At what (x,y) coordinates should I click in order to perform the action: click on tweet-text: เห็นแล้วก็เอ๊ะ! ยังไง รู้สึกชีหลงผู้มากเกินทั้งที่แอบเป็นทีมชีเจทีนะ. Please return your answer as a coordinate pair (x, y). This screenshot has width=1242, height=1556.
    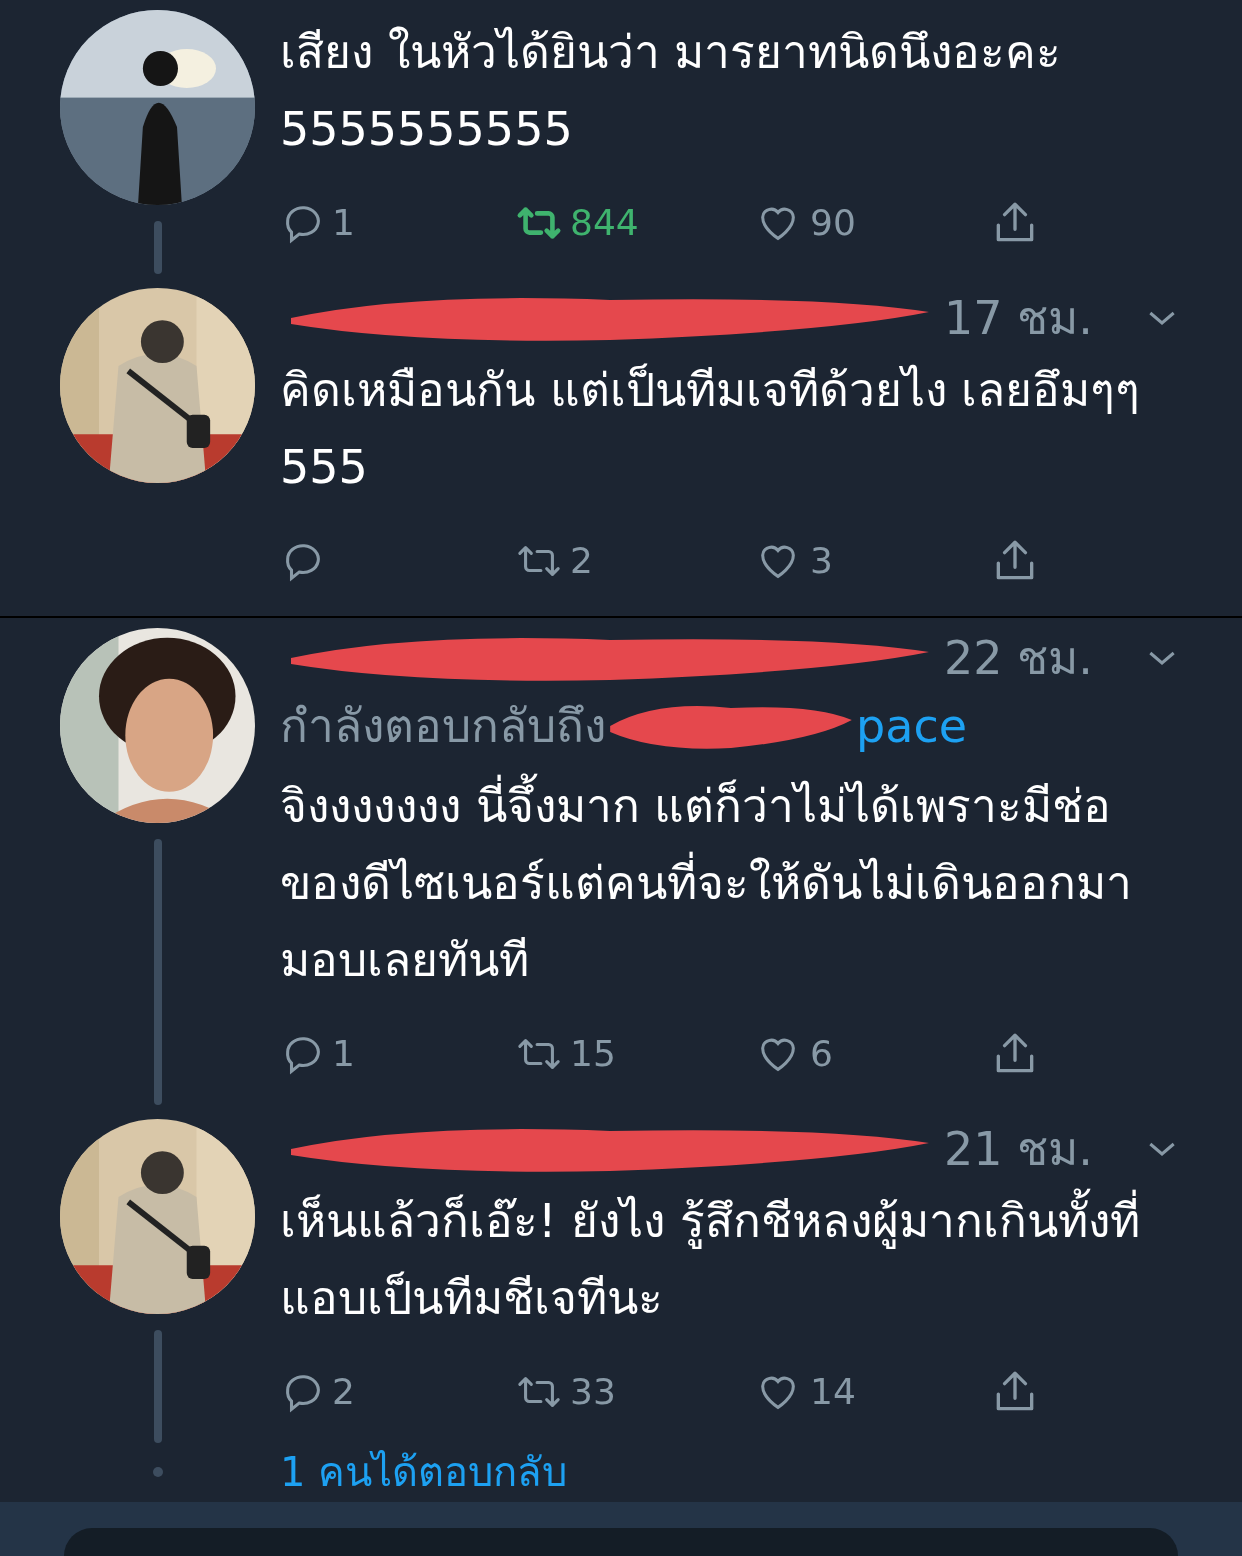
    Looking at the image, I should click on (731, 1260).